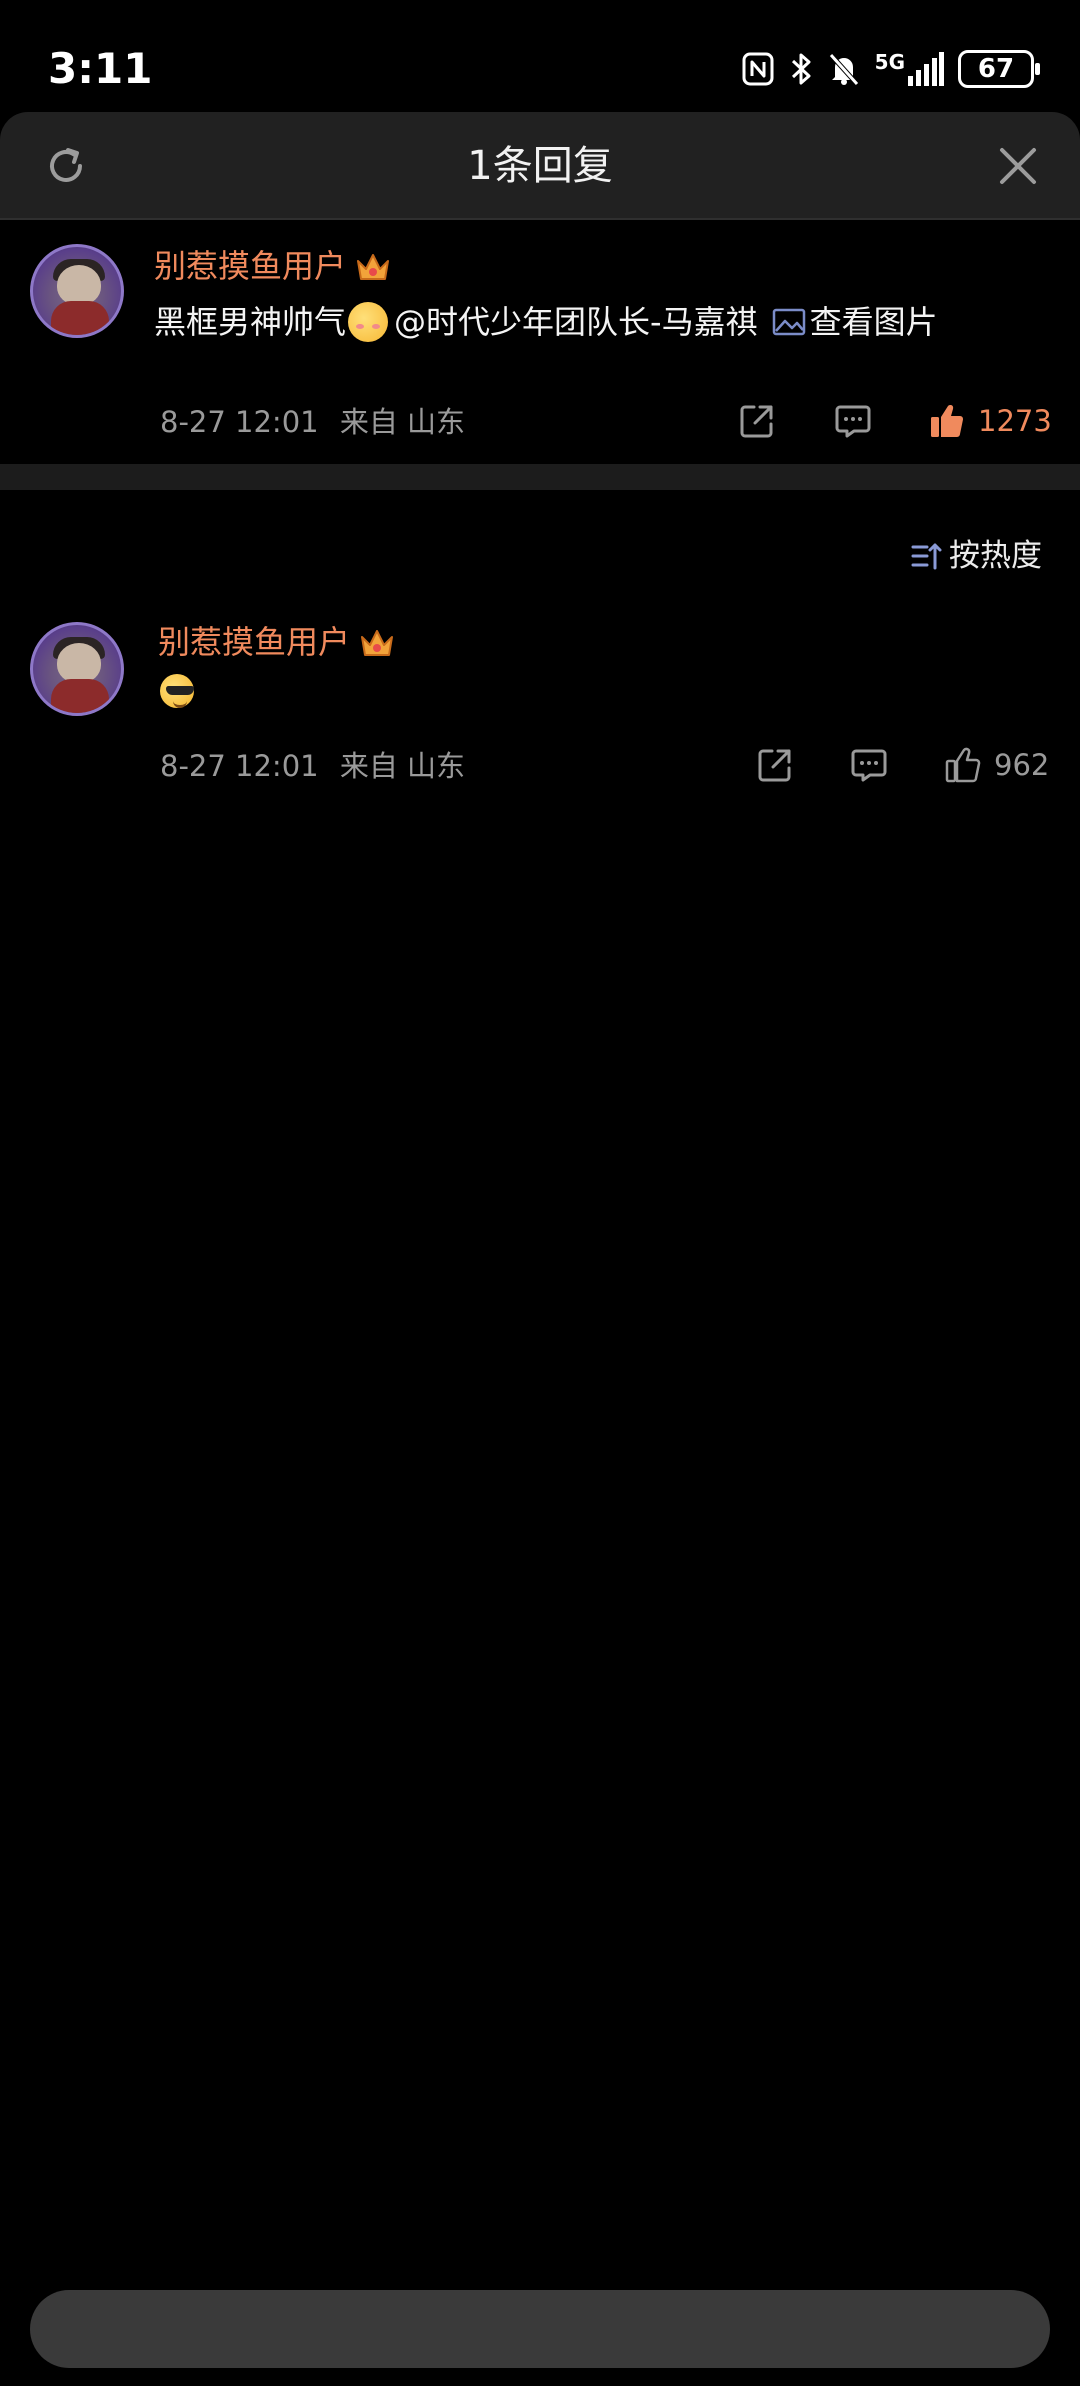 This screenshot has width=1080, height=2386. Describe the element at coordinates (996, 69) in the screenshot. I see `battery-level: 67` at that location.